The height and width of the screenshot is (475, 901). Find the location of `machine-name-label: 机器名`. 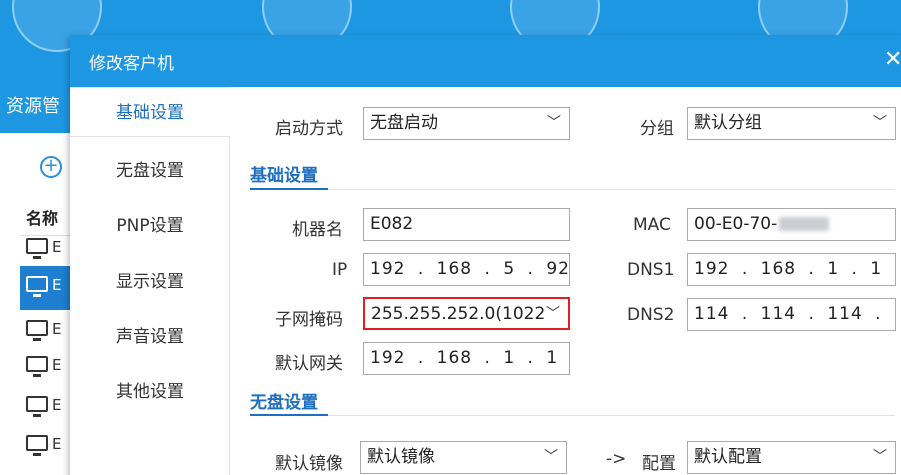

machine-name-label: 机器名 is located at coordinates (317, 230).